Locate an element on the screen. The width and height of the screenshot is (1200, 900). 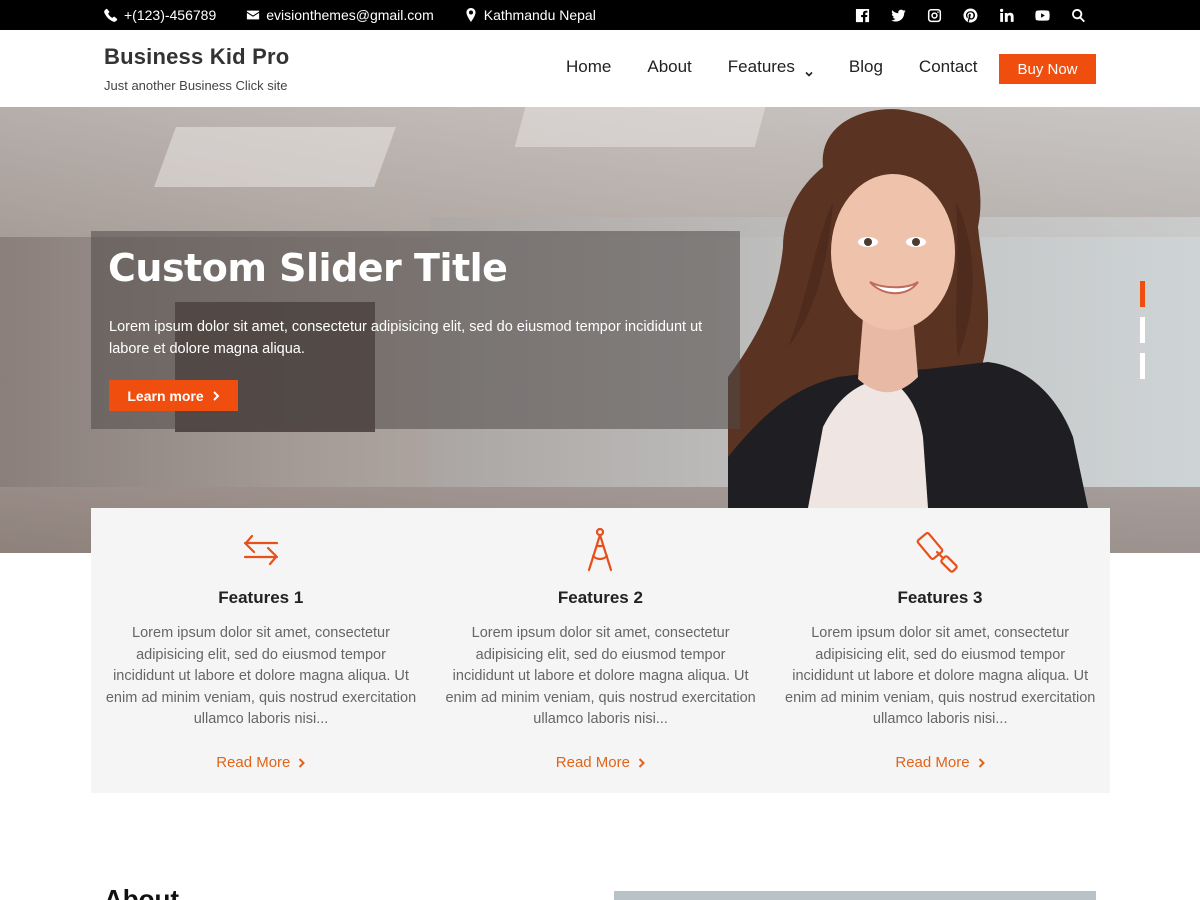
site-tagline: Just another Business Click site is located at coordinates (196, 85).